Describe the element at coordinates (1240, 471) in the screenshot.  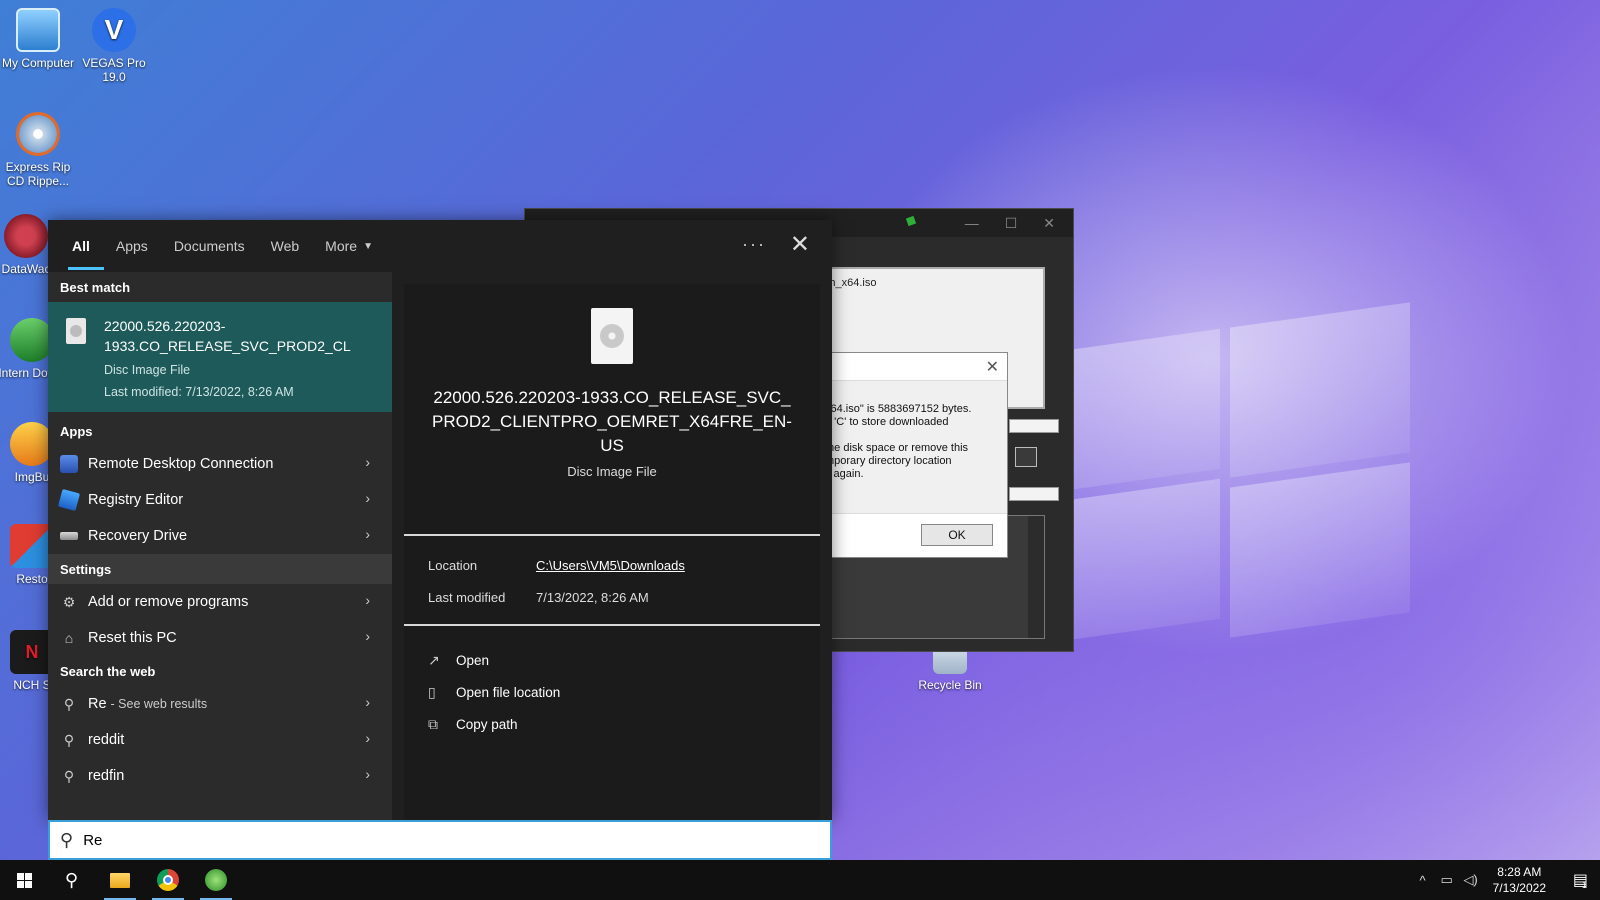
I see `wallpaper-windows-logo` at that location.